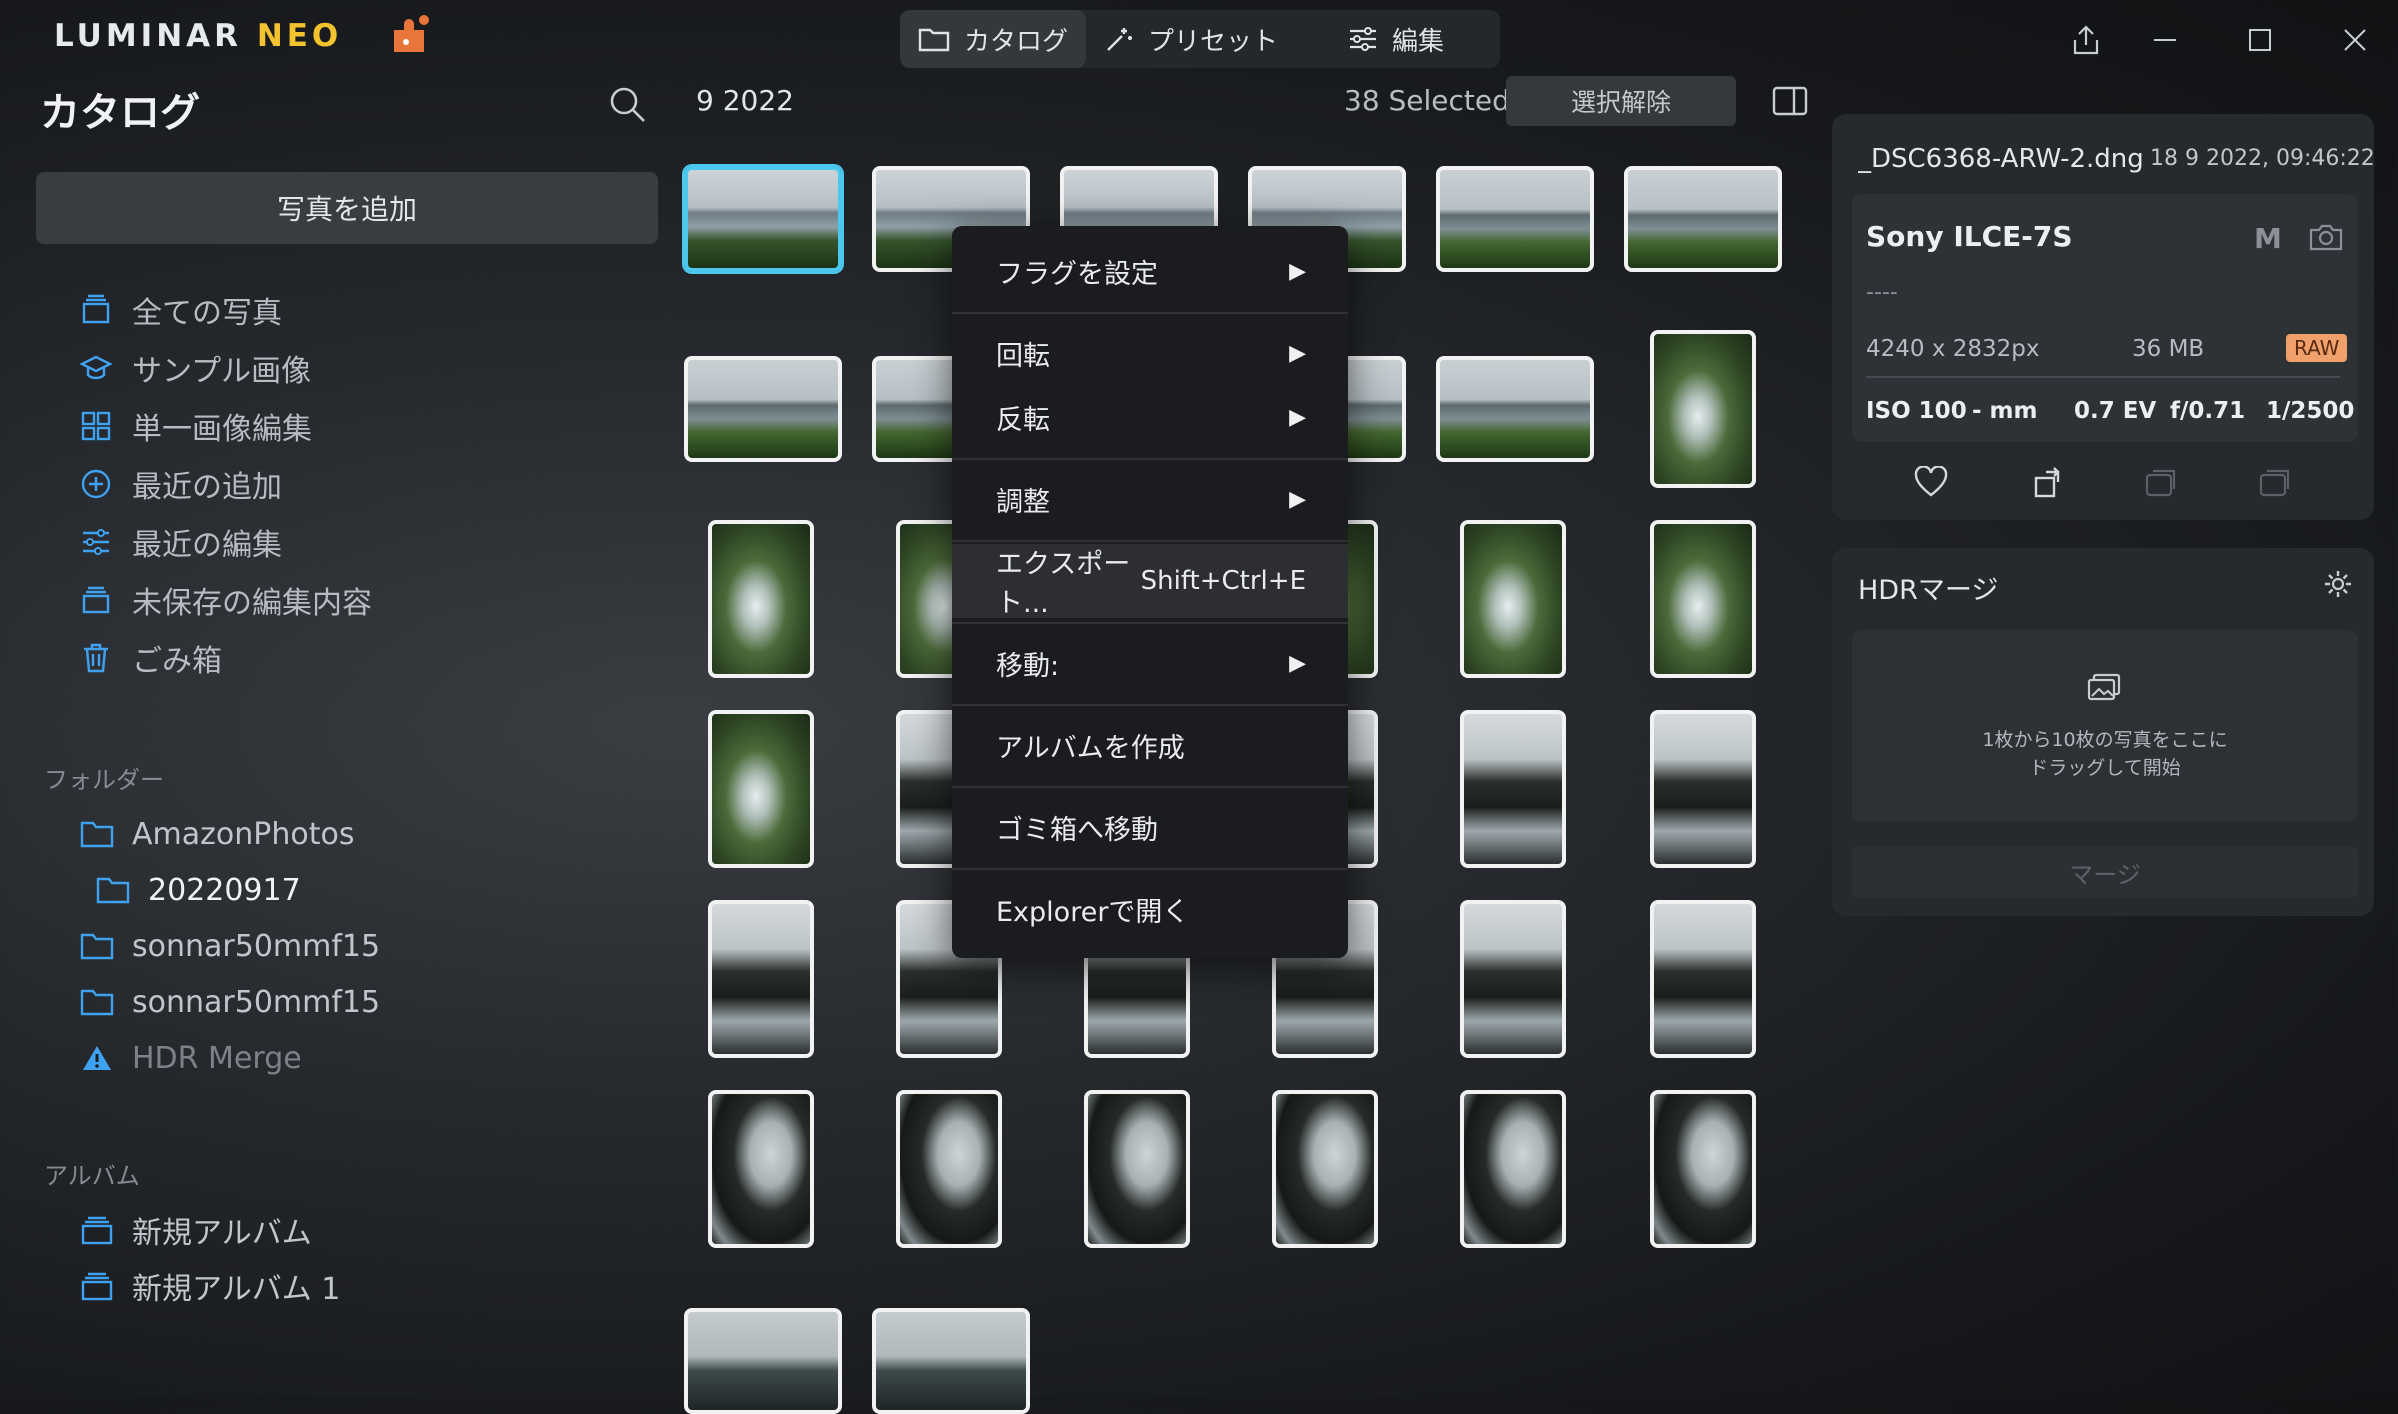  Describe the element at coordinates (1396, 39) in the screenshot. I see `tab-edit: 編集` at that location.